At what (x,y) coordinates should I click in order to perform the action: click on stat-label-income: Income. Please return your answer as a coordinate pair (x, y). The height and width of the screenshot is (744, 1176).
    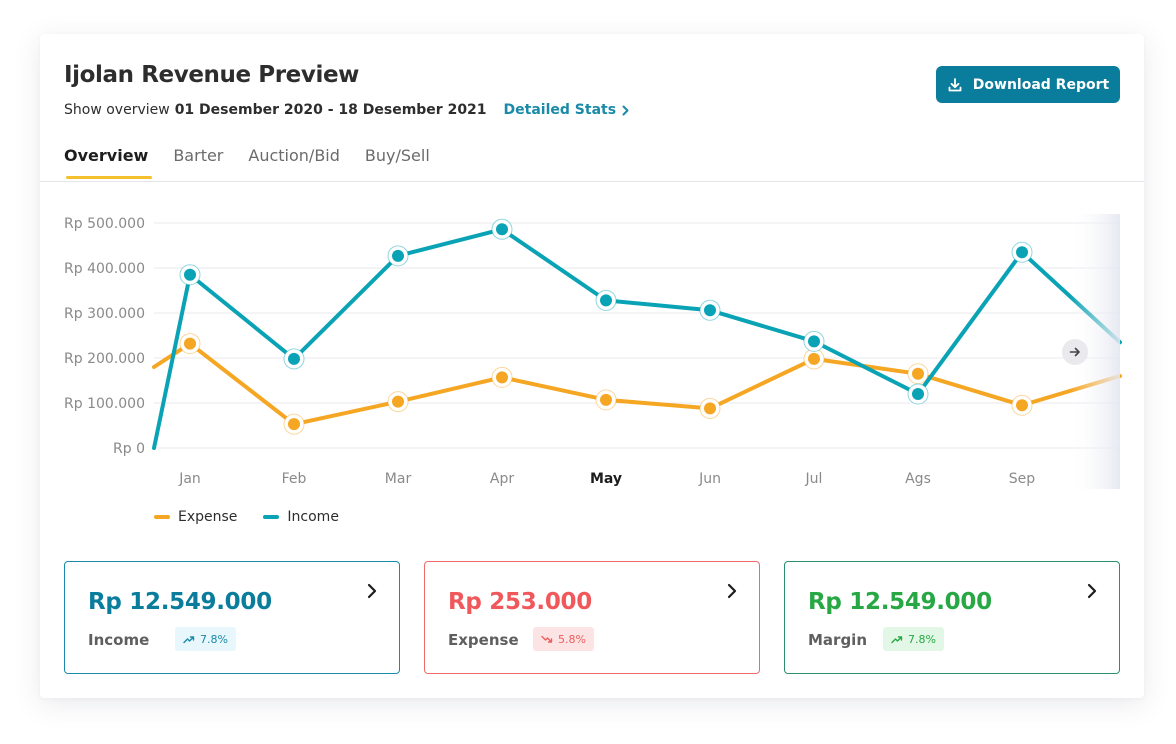
    Looking at the image, I should click on (119, 640).